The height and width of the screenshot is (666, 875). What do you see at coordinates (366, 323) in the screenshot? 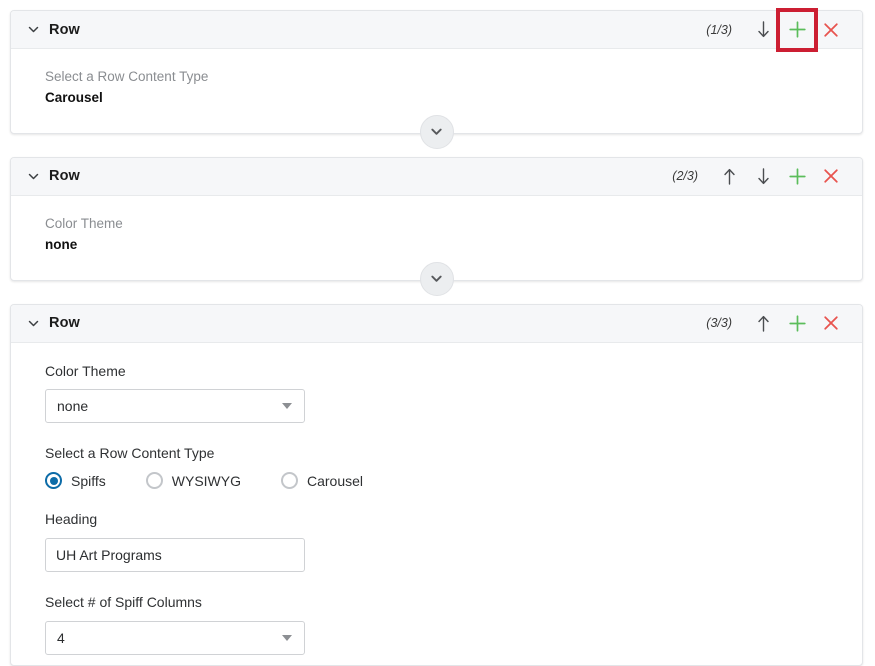
I see `row-panel-3-header-left: Row` at bounding box center [366, 323].